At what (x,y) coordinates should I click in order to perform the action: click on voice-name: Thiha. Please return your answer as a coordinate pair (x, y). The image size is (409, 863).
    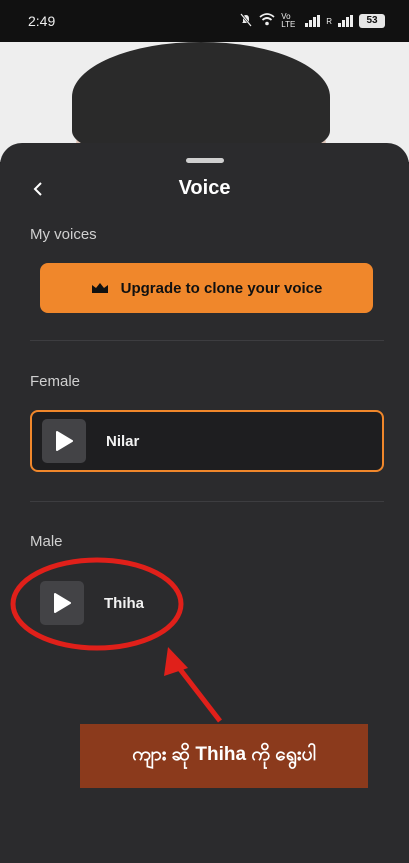
    Looking at the image, I should click on (124, 603).